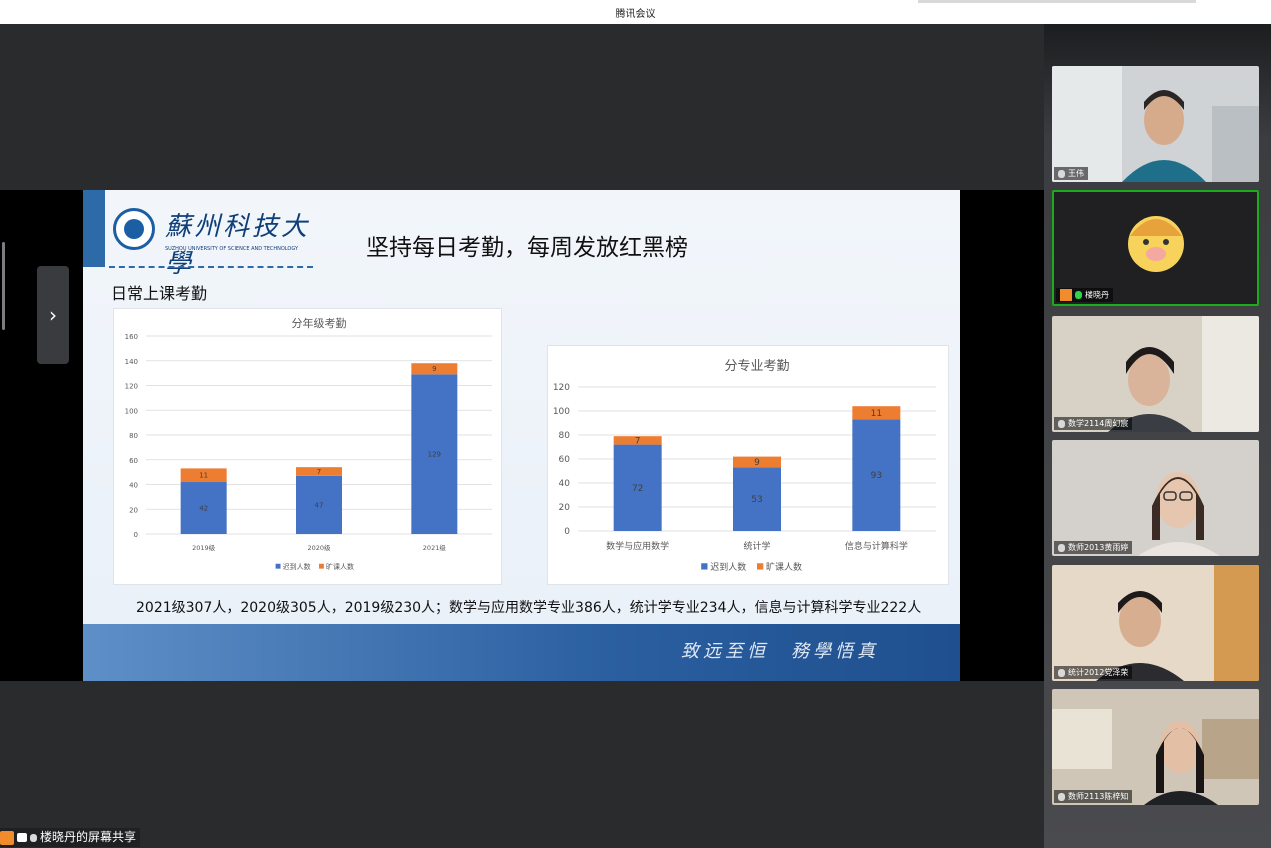 This screenshot has width=1271, height=848. Describe the element at coordinates (319, 323) in the screenshot. I see `chart-title: 分年级考勤` at that location.